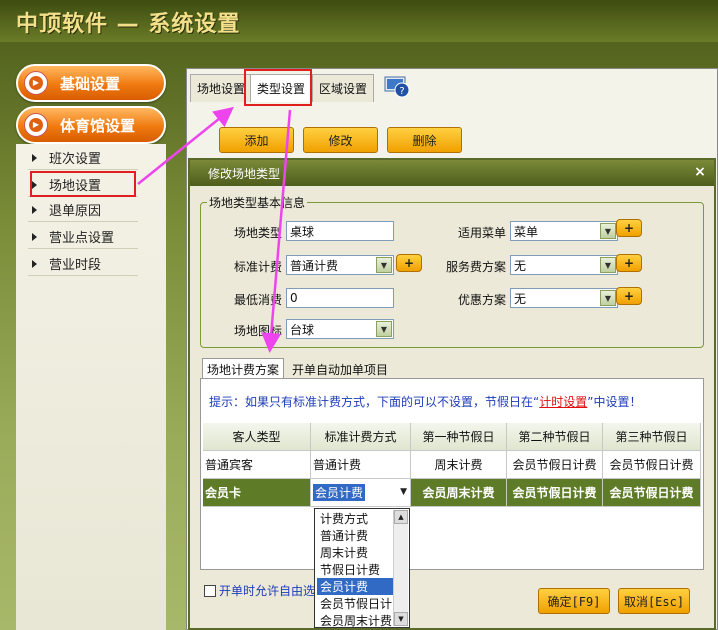  Describe the element at coordinates (555, 437) in the screenshot. I see `grid-header-cell: 第二种节假日` at that location.